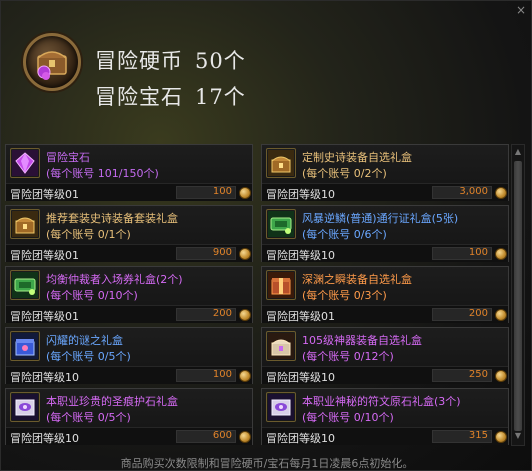 The image size is (532, 471). I want to click on shop-item-card: 105级神器装备自选礼盒 (每个账号 0/12个) 冒险团等级10 250, so click(385, 355).